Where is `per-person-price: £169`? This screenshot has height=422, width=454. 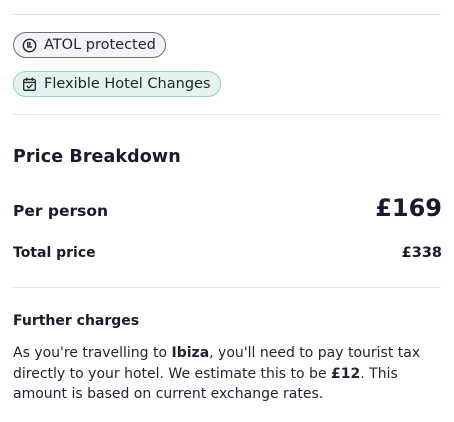
per-person-price: £169 is located at coordinates (408, 208).